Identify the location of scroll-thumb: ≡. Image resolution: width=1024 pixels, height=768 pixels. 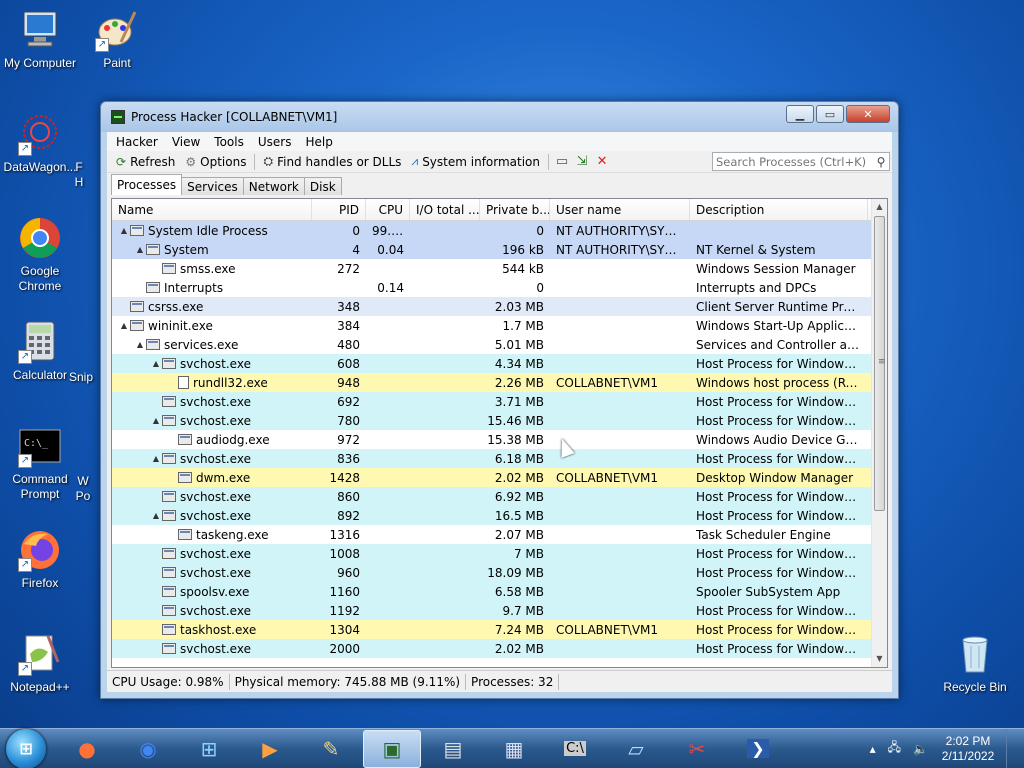
(880, 363).